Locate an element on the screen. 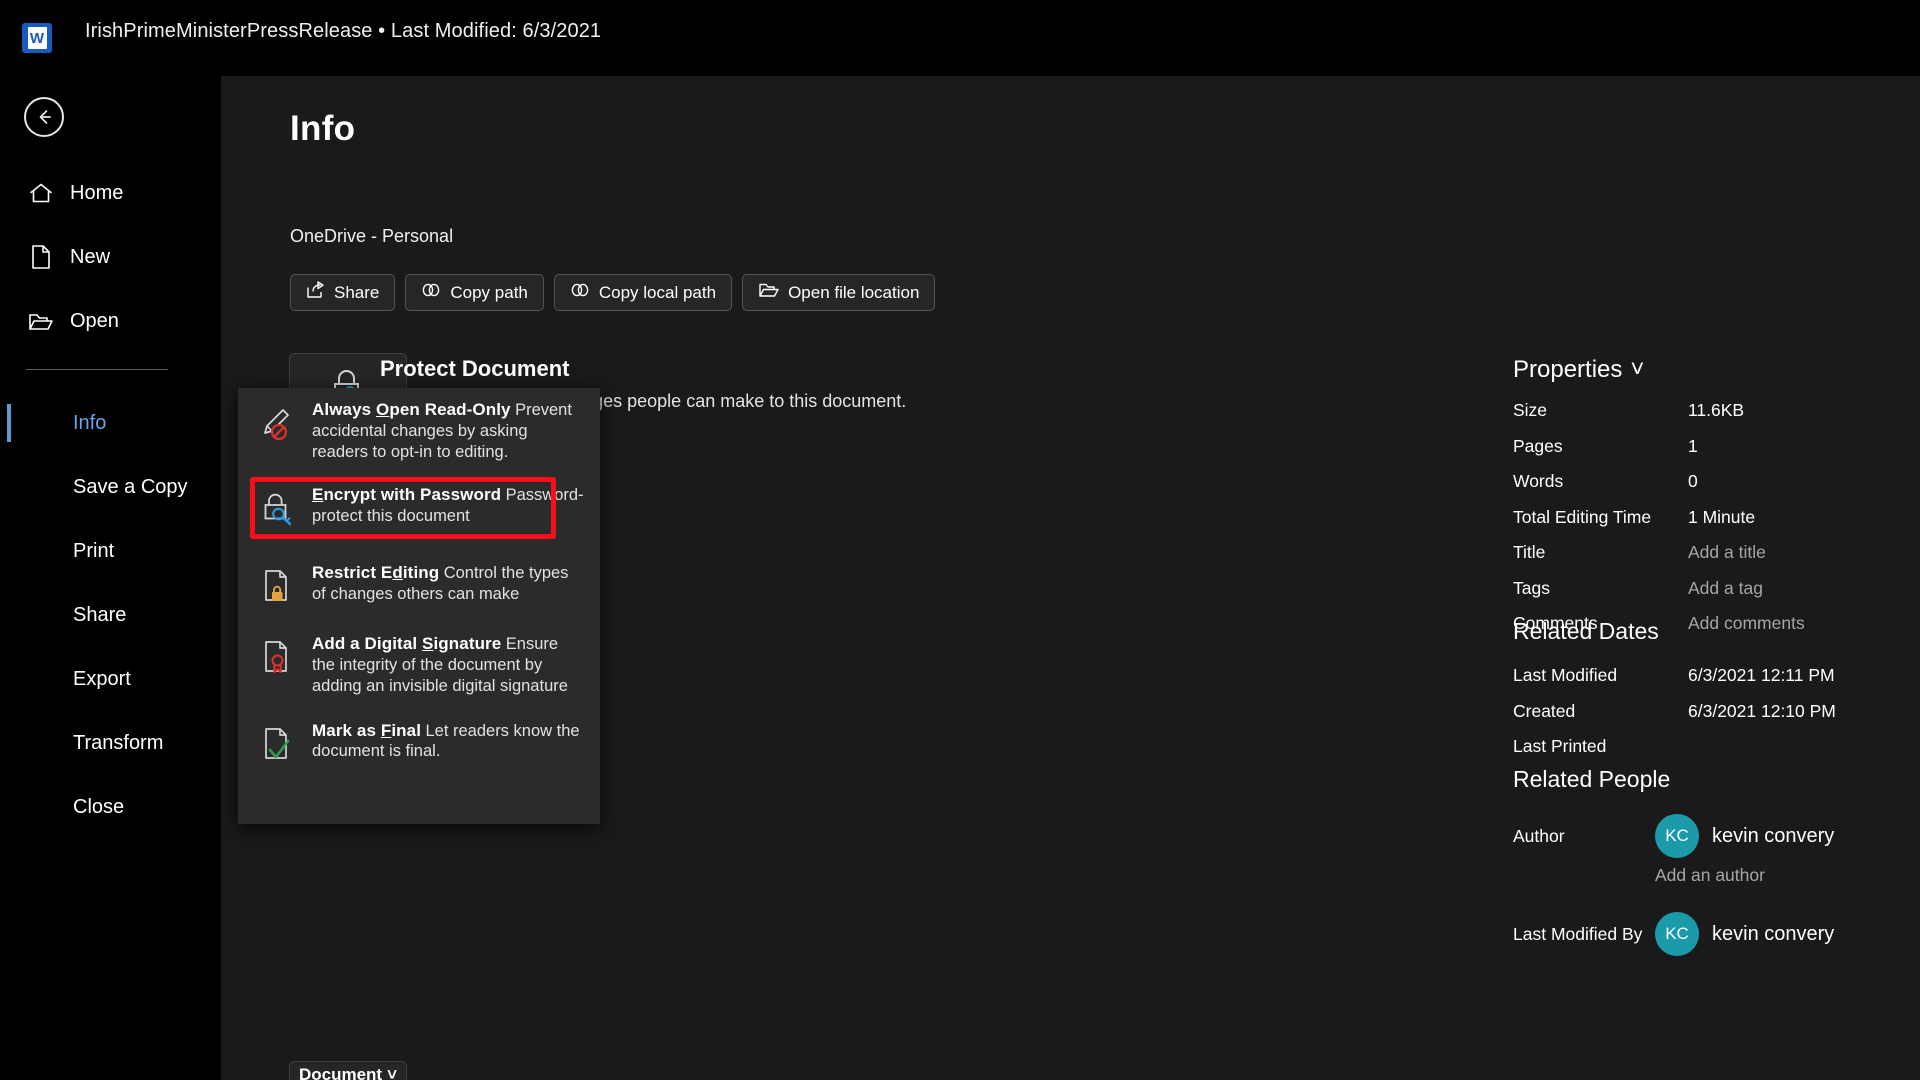  copy-local-path-button: Copy local path is located at coordinates (643, 292).